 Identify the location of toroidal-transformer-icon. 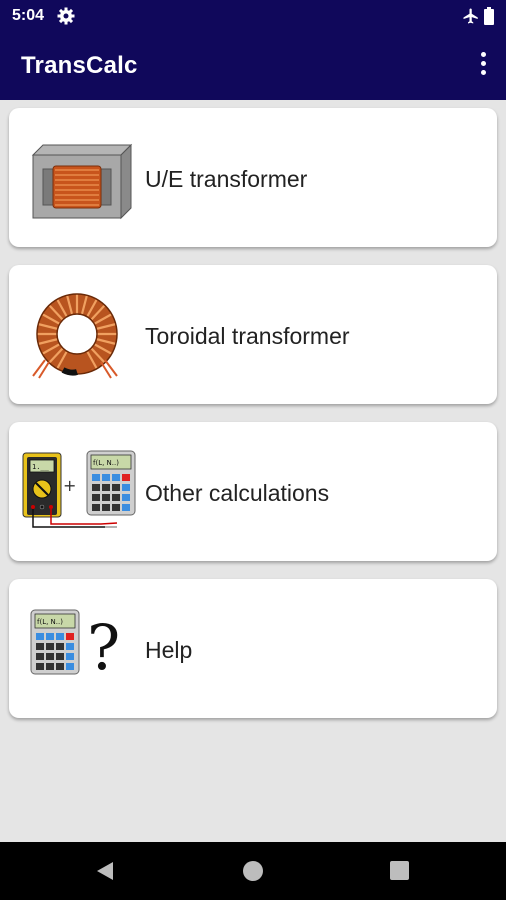
(75, 336).